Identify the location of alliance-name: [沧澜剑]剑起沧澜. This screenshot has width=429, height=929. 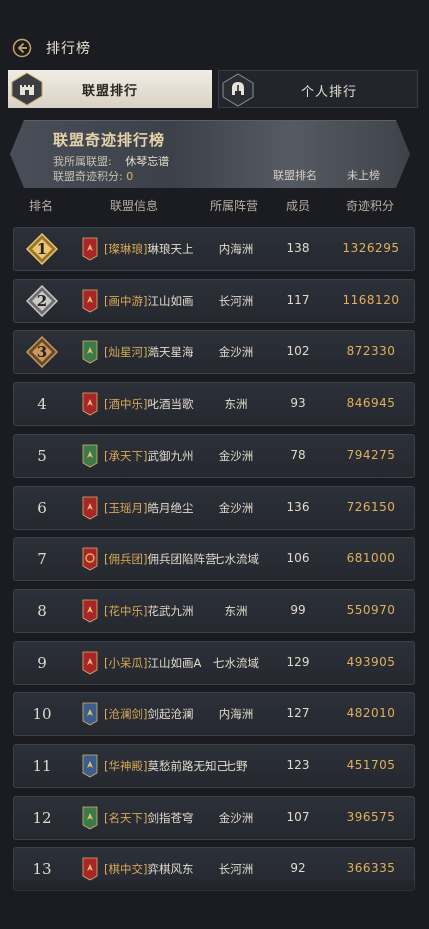
(148, 714).